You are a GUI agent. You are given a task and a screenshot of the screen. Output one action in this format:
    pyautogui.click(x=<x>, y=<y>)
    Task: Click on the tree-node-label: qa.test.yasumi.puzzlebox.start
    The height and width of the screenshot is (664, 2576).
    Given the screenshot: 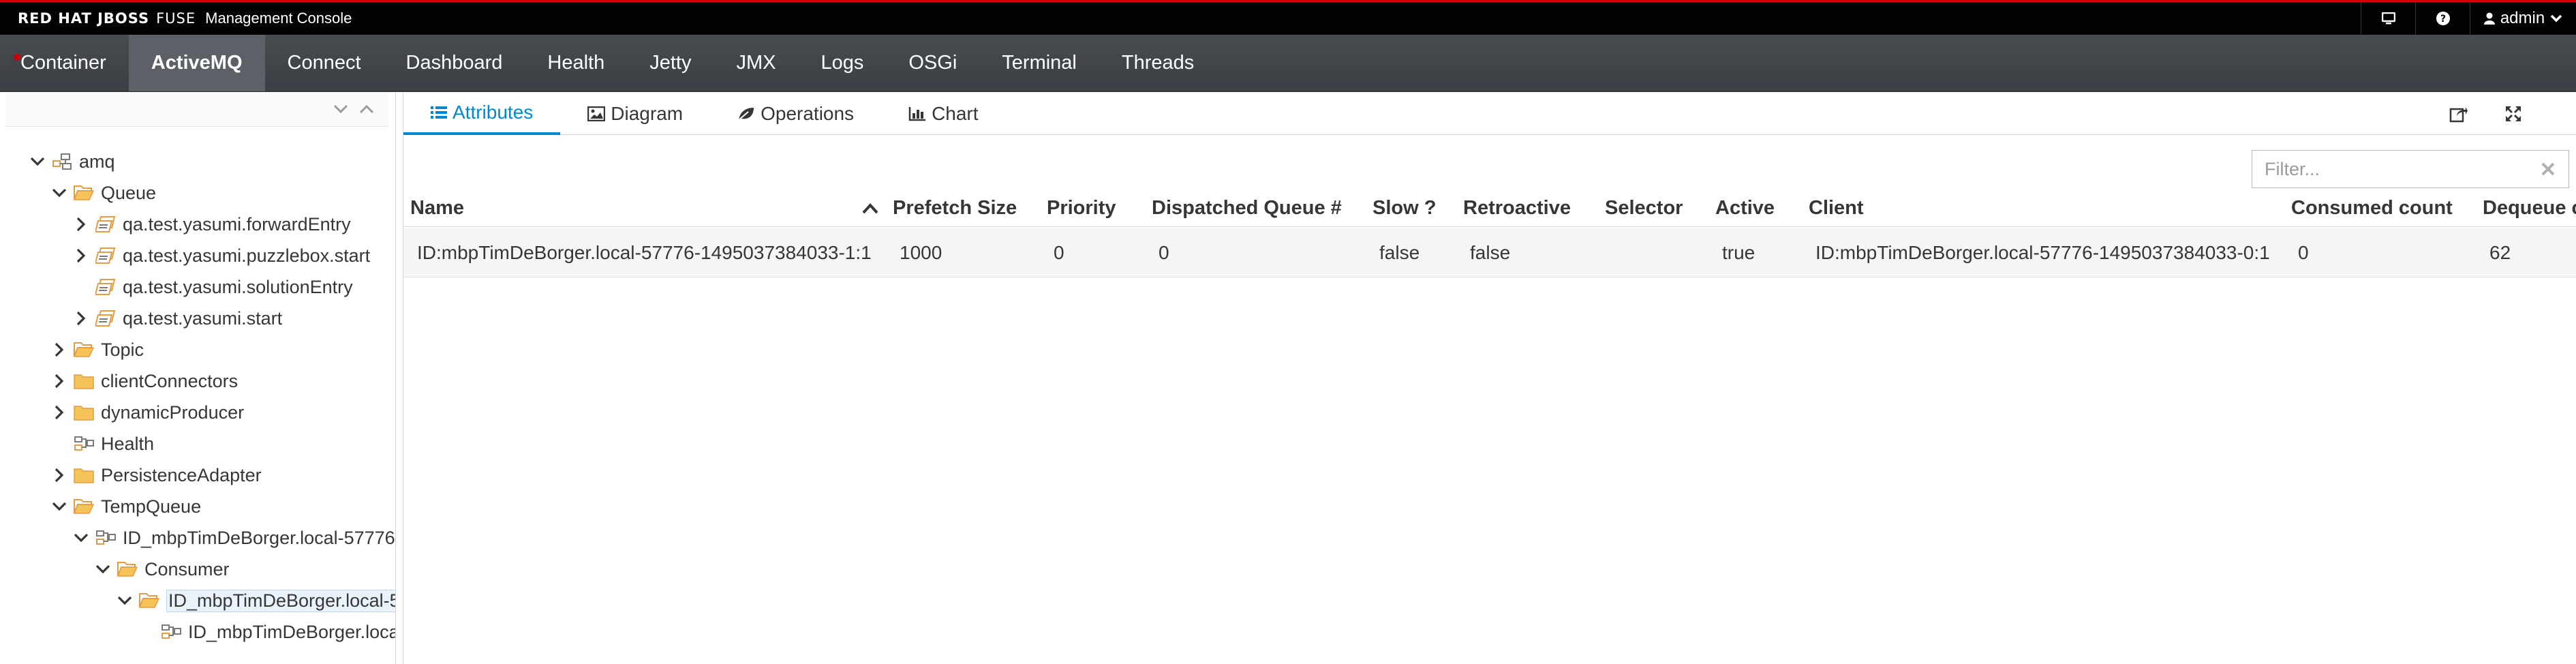 What is the action you would take?
    pyautogui.click(x=247, y=255)
    